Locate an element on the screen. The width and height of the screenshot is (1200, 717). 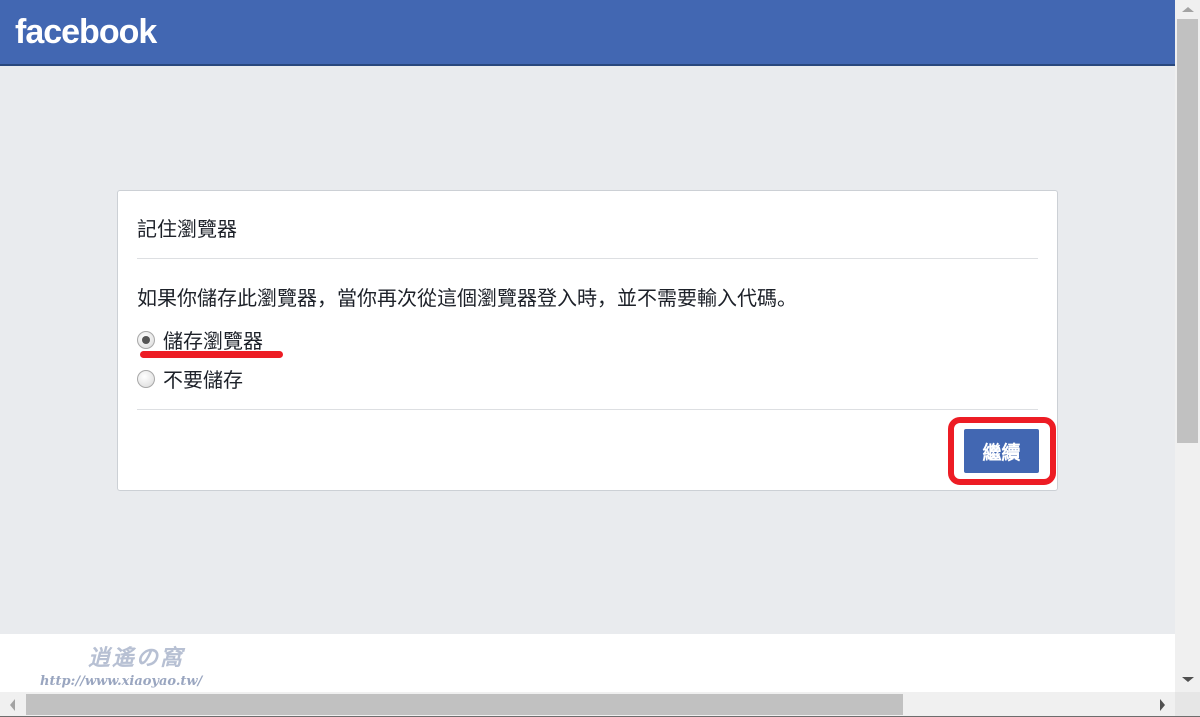
option-save-browser: 儲存瀏覽器 is located at coordinates (200, 339).